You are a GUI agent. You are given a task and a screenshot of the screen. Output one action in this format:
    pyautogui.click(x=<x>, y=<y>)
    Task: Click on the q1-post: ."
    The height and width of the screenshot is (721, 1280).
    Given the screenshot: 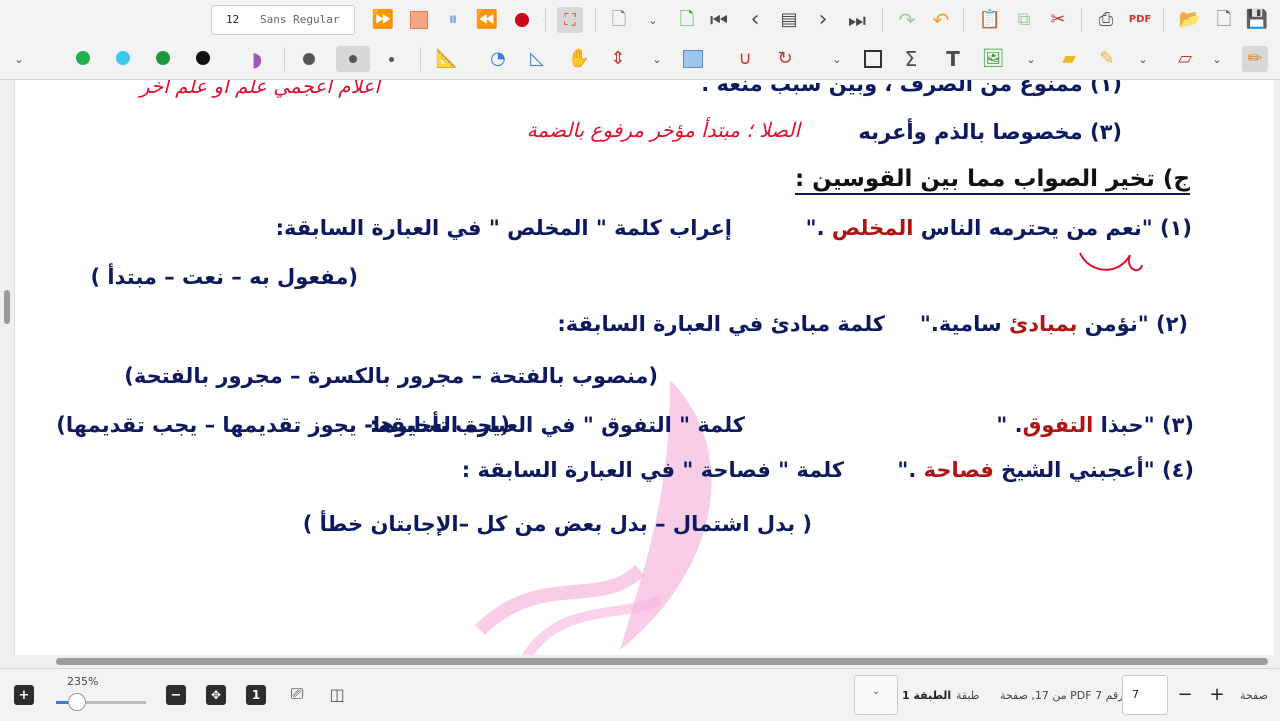 What is the action you would take?
    pyautogui.click(x=818, y=228)
    